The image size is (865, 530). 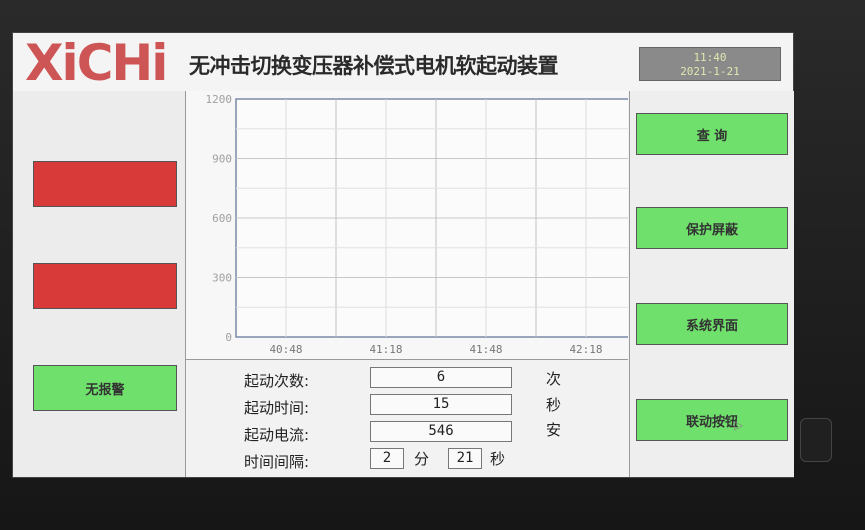 What do you see at coordinates (441, 377) in the screenshot?
I see `start-count-value: 6` at bounding box center [441, 377].